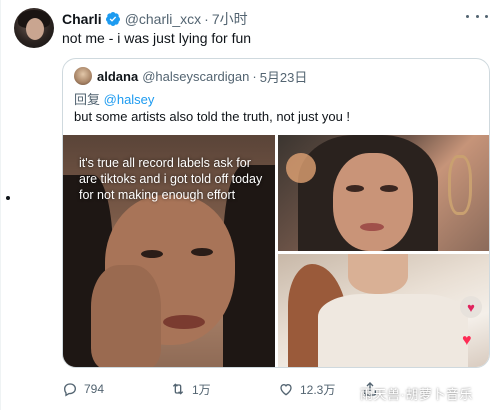  I want to click on reply-prefix: 回复, so click(87, 99).